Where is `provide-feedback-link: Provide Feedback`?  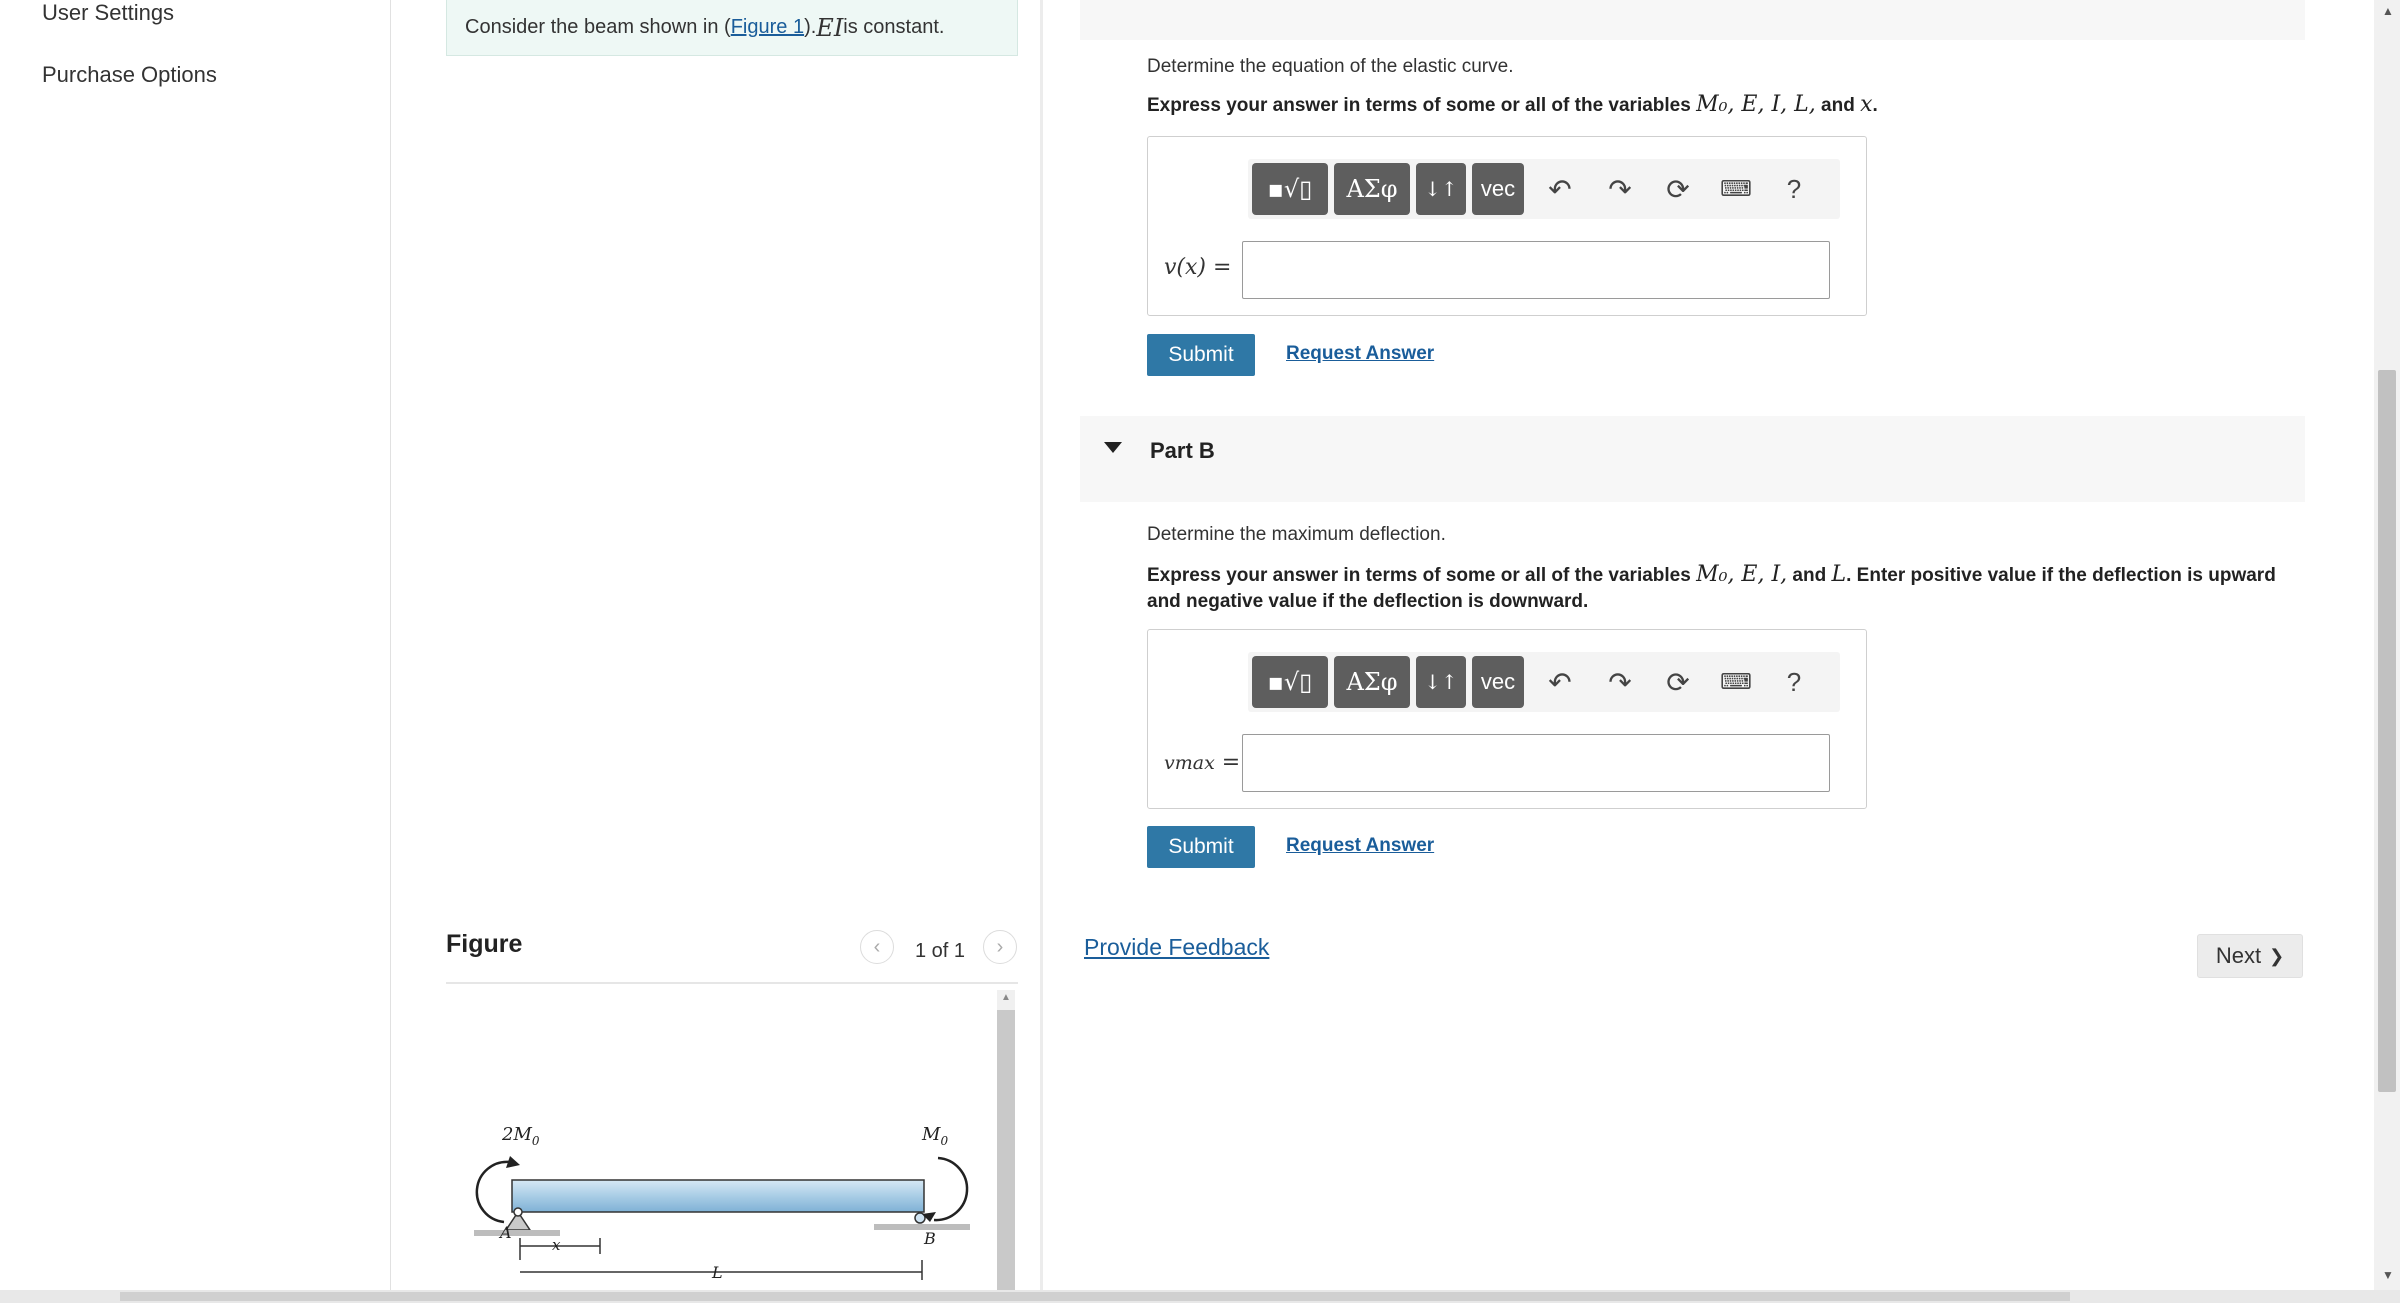
provide-feedback-link: Provide Feedback is located at coordinates (1176, 947).